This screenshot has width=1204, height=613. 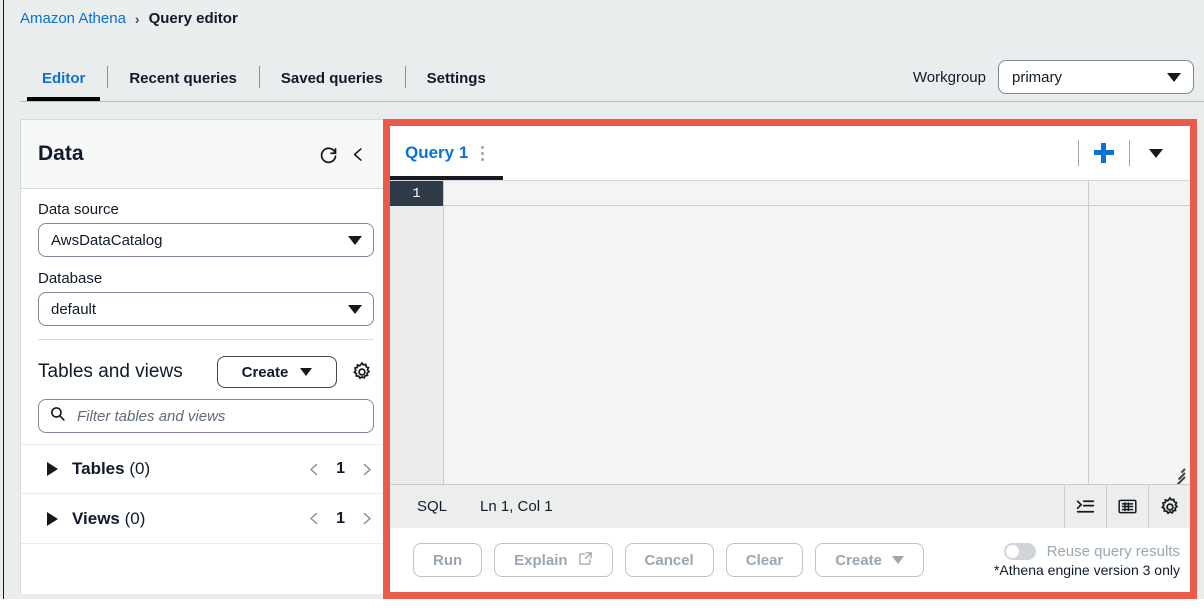 I want to click on athena-engine-note: *Athena engine version 3 only, so click(x=1086, y=569).